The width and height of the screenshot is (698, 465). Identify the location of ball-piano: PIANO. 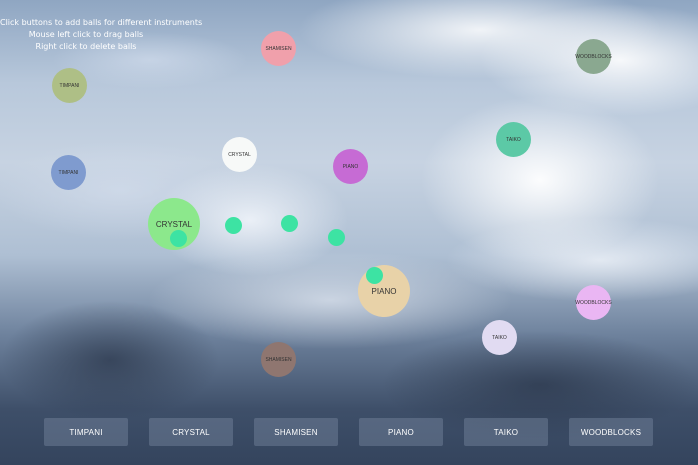
(350, 166).